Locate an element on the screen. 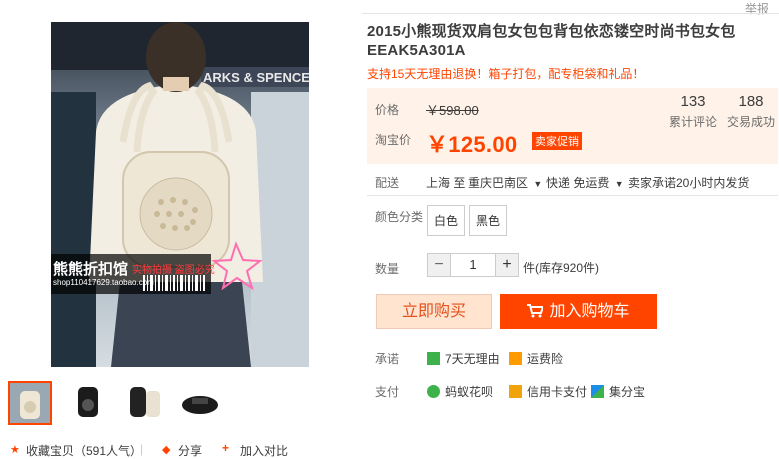  sales-label: 交易成功 is located at coordinates (750, 122).